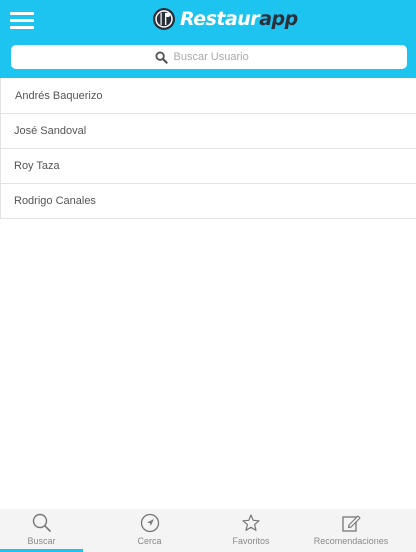 The image size is (416, 552). What do you see at coordinates (22, 20) in the screenshot?
I see `hamburger-menu-icon` at bounding box center [22, 20].